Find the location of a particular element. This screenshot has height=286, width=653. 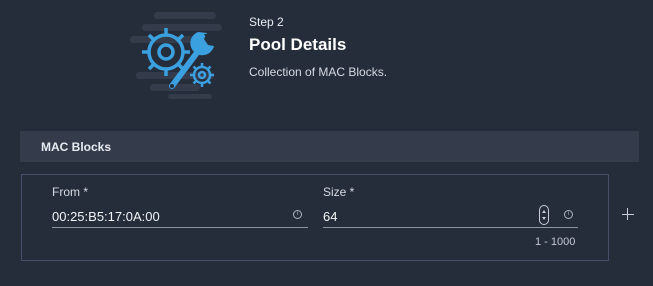

section-header: MAC Blocks is located at coordinates (329, 146).